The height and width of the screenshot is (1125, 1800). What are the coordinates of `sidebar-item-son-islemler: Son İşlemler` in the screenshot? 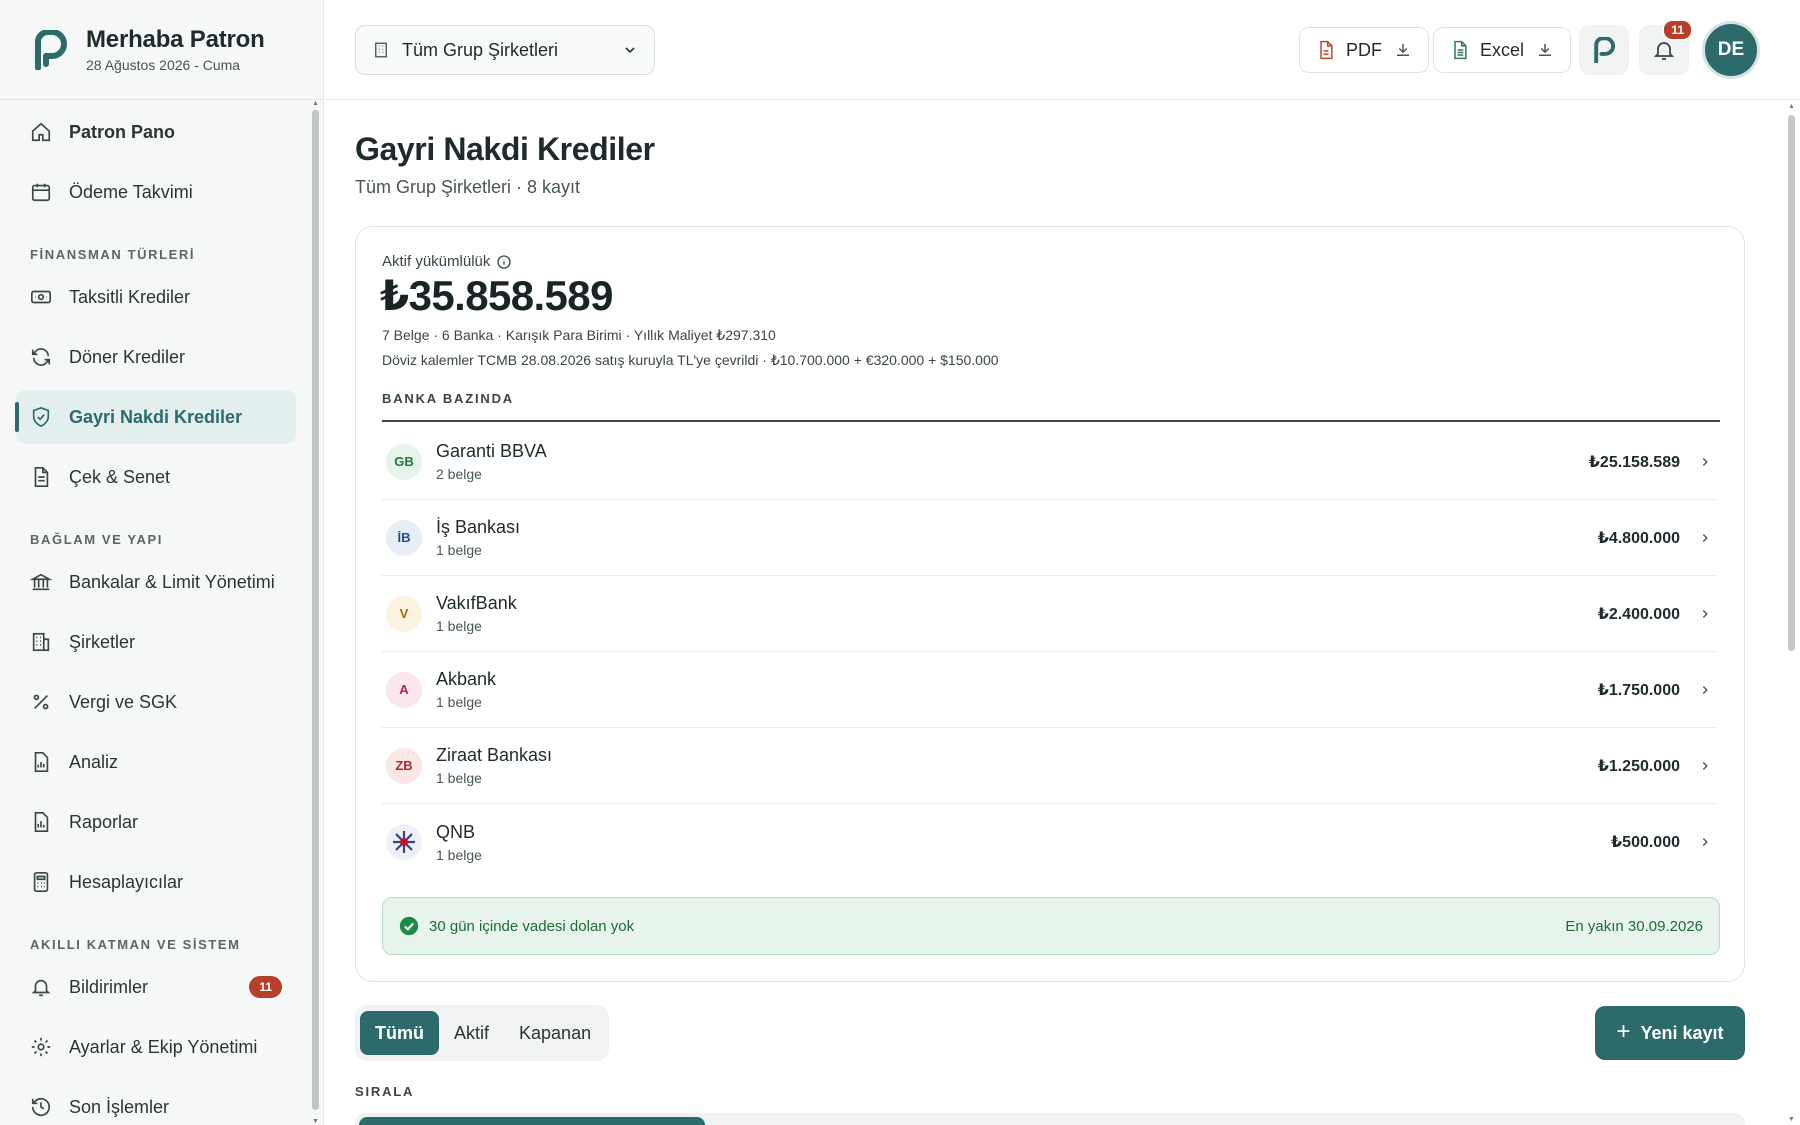 It's located at (156, 1102).